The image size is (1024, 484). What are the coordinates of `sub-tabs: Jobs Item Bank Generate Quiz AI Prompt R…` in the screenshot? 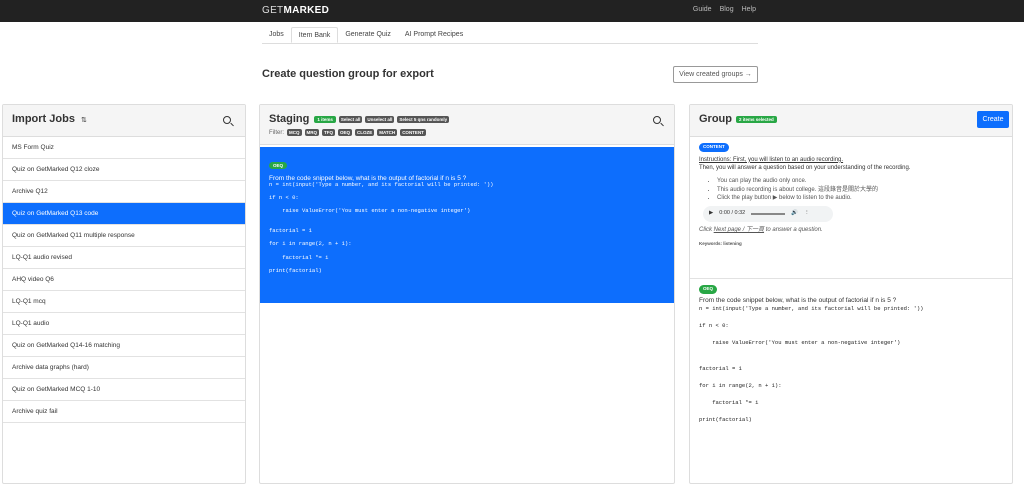 It's located at (510, 35).